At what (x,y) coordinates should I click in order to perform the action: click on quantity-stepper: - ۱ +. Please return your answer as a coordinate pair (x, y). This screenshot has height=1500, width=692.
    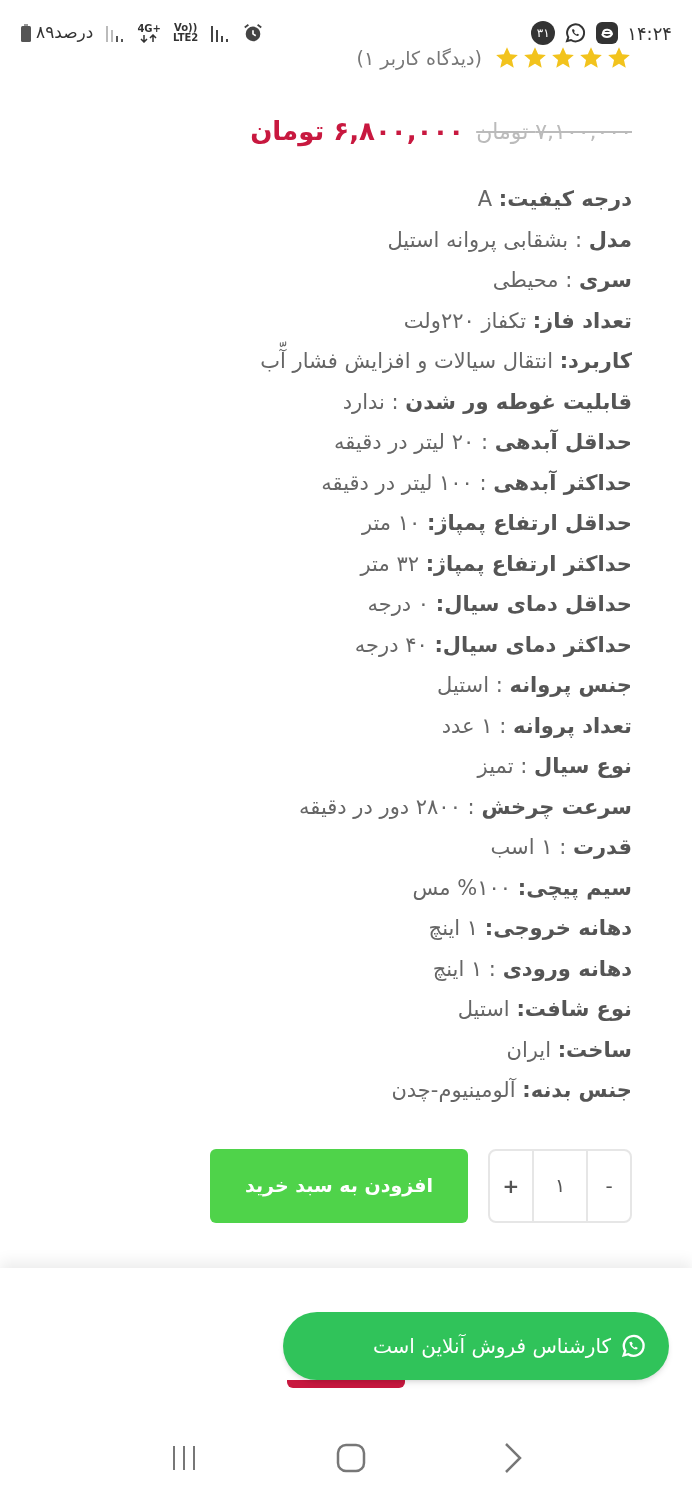
    Looking at the image, I should click on (560, 1185).